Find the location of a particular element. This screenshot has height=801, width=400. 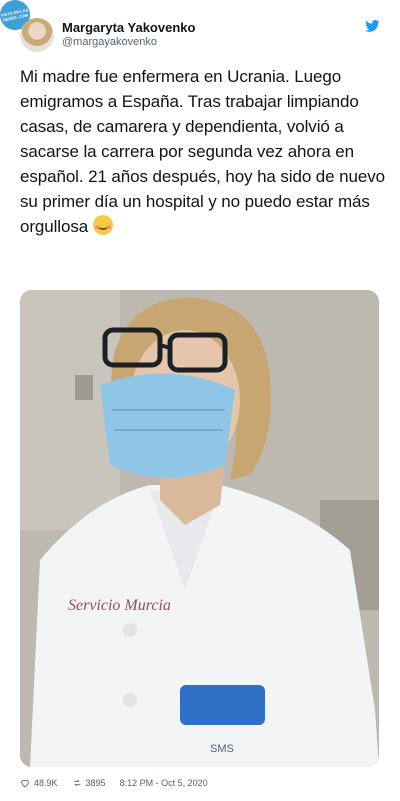

tweet-header: Margaryta Yakovenko @margayakovenko is located at coordinates (200, 36).